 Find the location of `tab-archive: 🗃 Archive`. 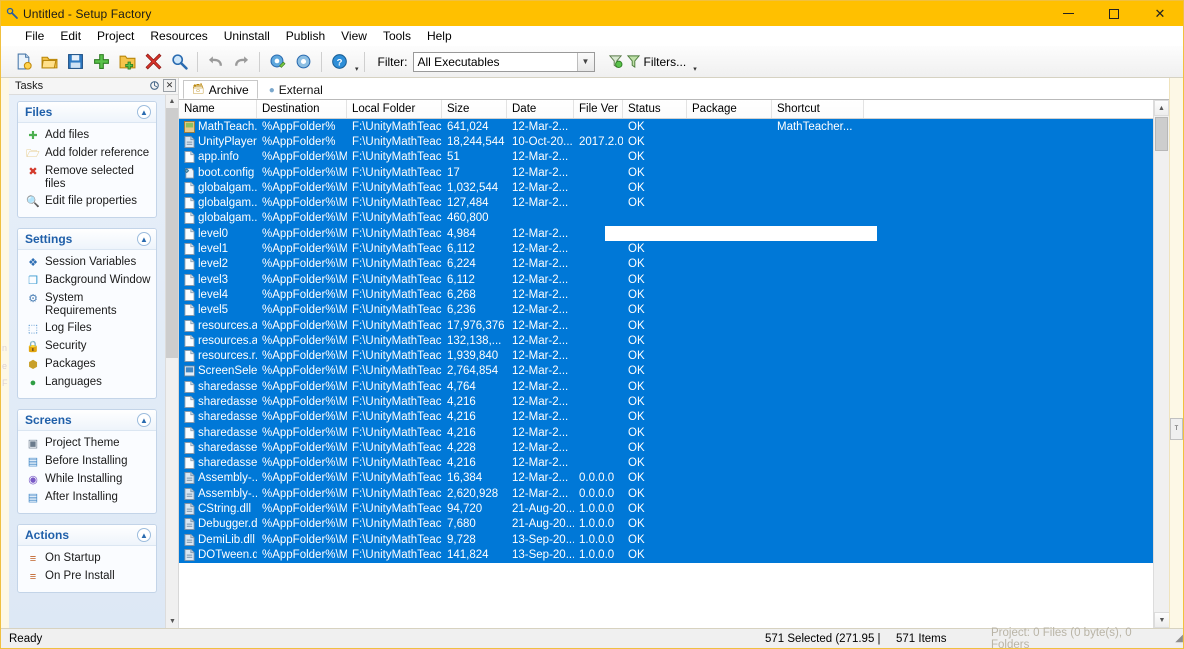

tab-archive: 🗃 Archive is located at coordinates (220, 89).